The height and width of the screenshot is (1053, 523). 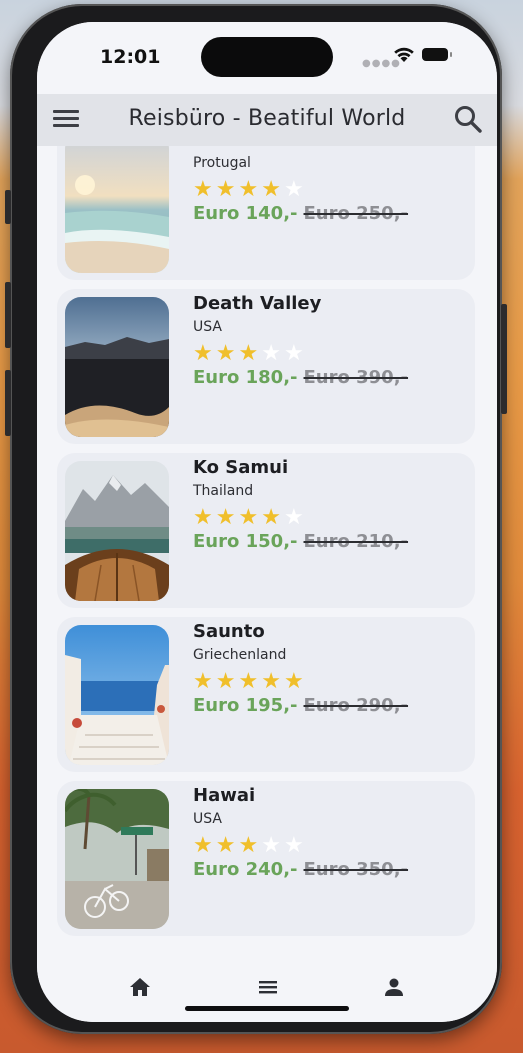 I want to click on bottom-navigation, so click(x=267, y=989).